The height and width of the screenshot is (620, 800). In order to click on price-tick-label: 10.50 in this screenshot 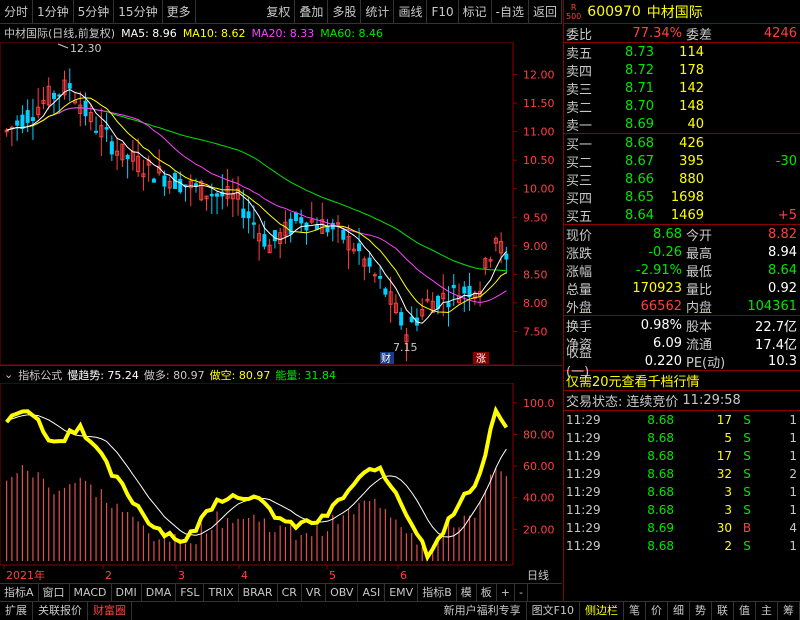, I will do `click(539, 160)`.